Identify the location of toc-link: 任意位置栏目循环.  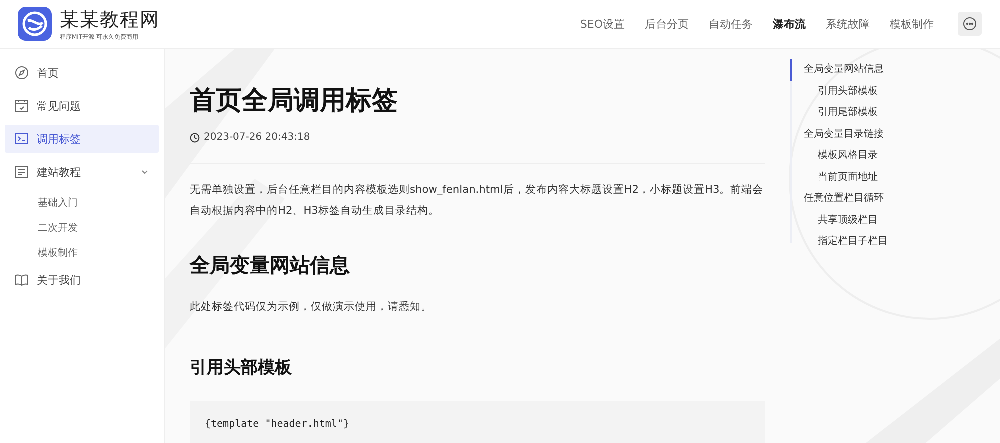
(839, 199).